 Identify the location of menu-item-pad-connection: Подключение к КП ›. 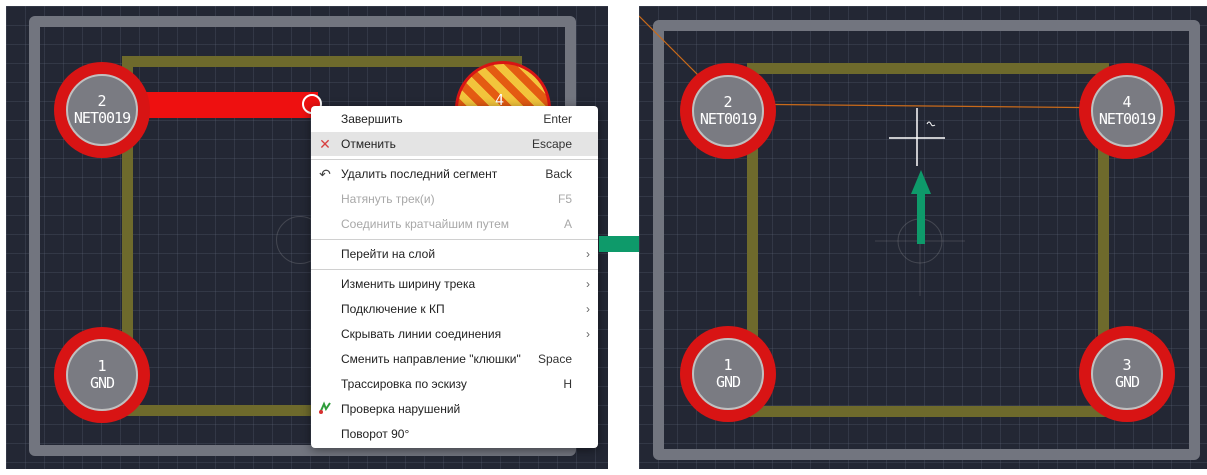
(454, 309).